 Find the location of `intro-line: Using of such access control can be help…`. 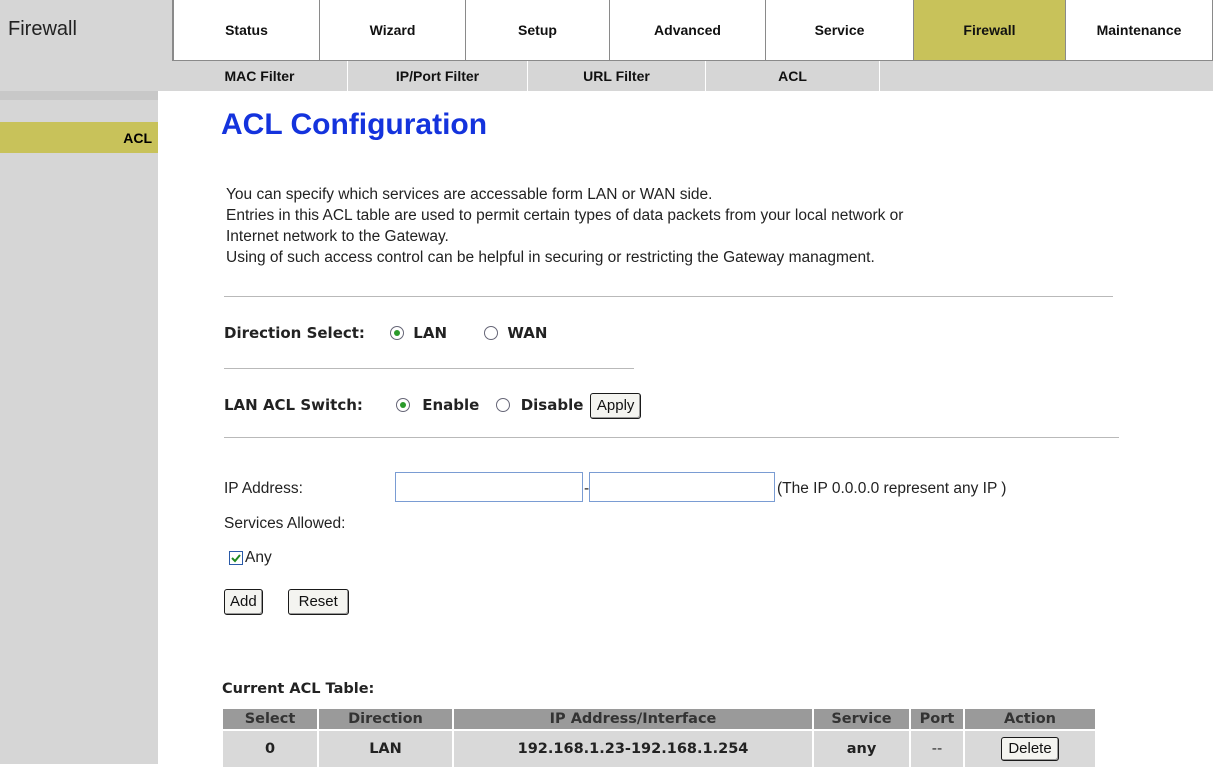

intro-line: Using of such access control can be help… is located at coordinates (550, 257).